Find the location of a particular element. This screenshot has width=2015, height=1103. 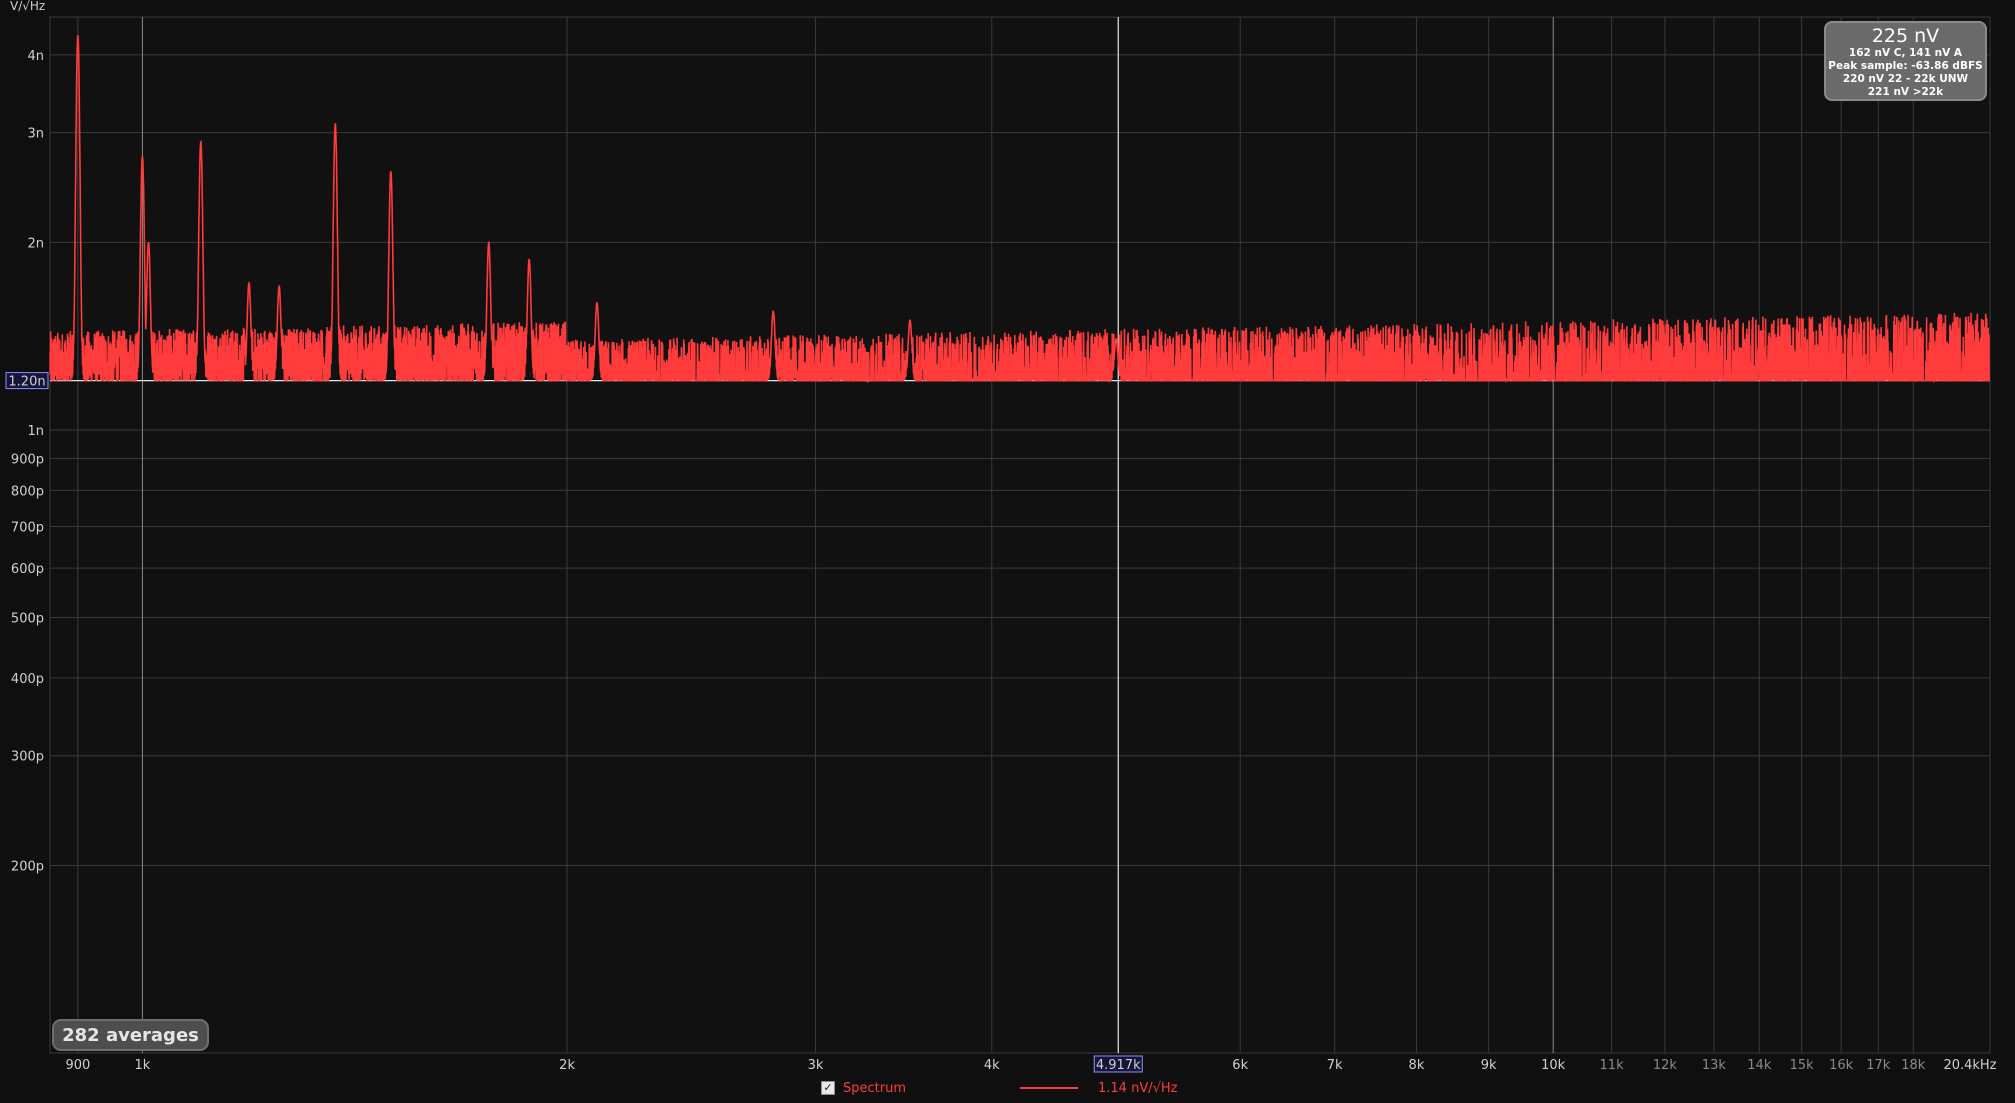

y-tick-label: 500p is located at coordinates (27, 618).